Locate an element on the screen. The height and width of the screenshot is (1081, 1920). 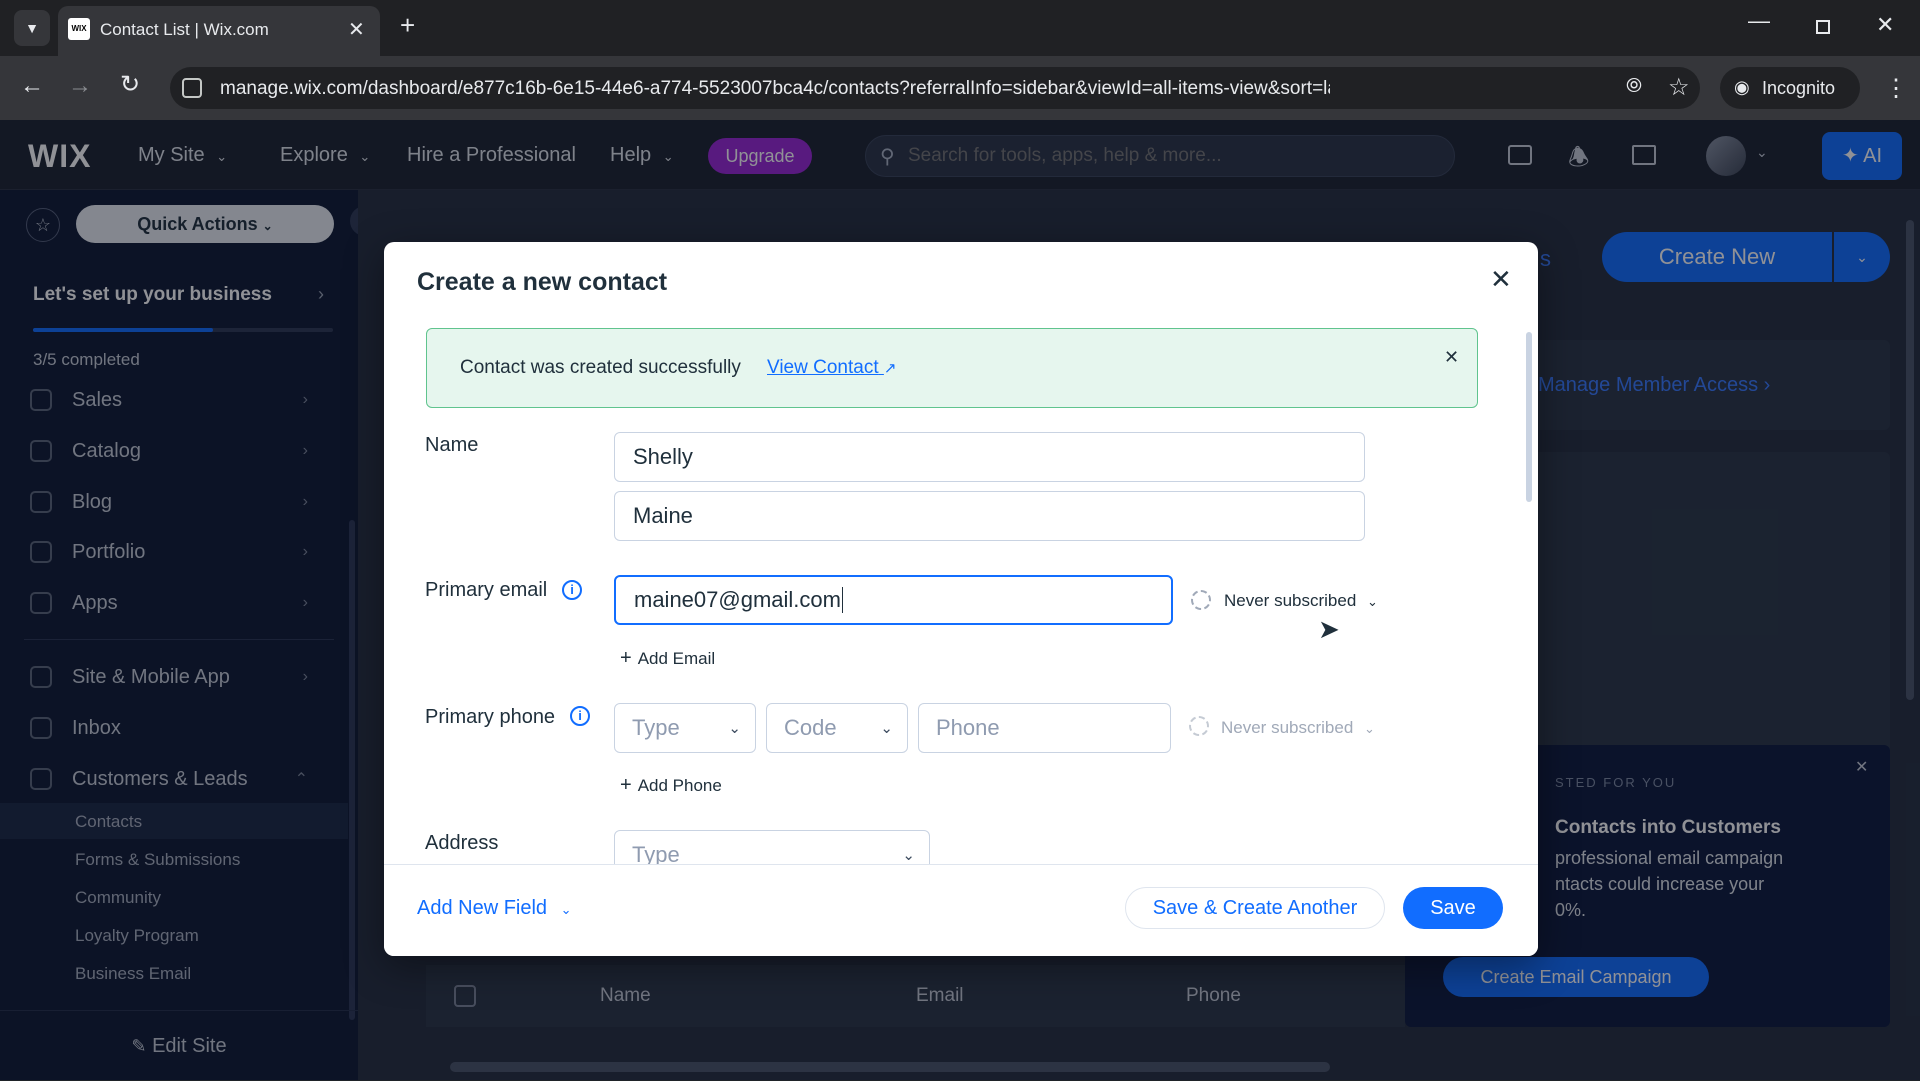
add-phone-button: + Add Phone is located at coordinates (671, 785).